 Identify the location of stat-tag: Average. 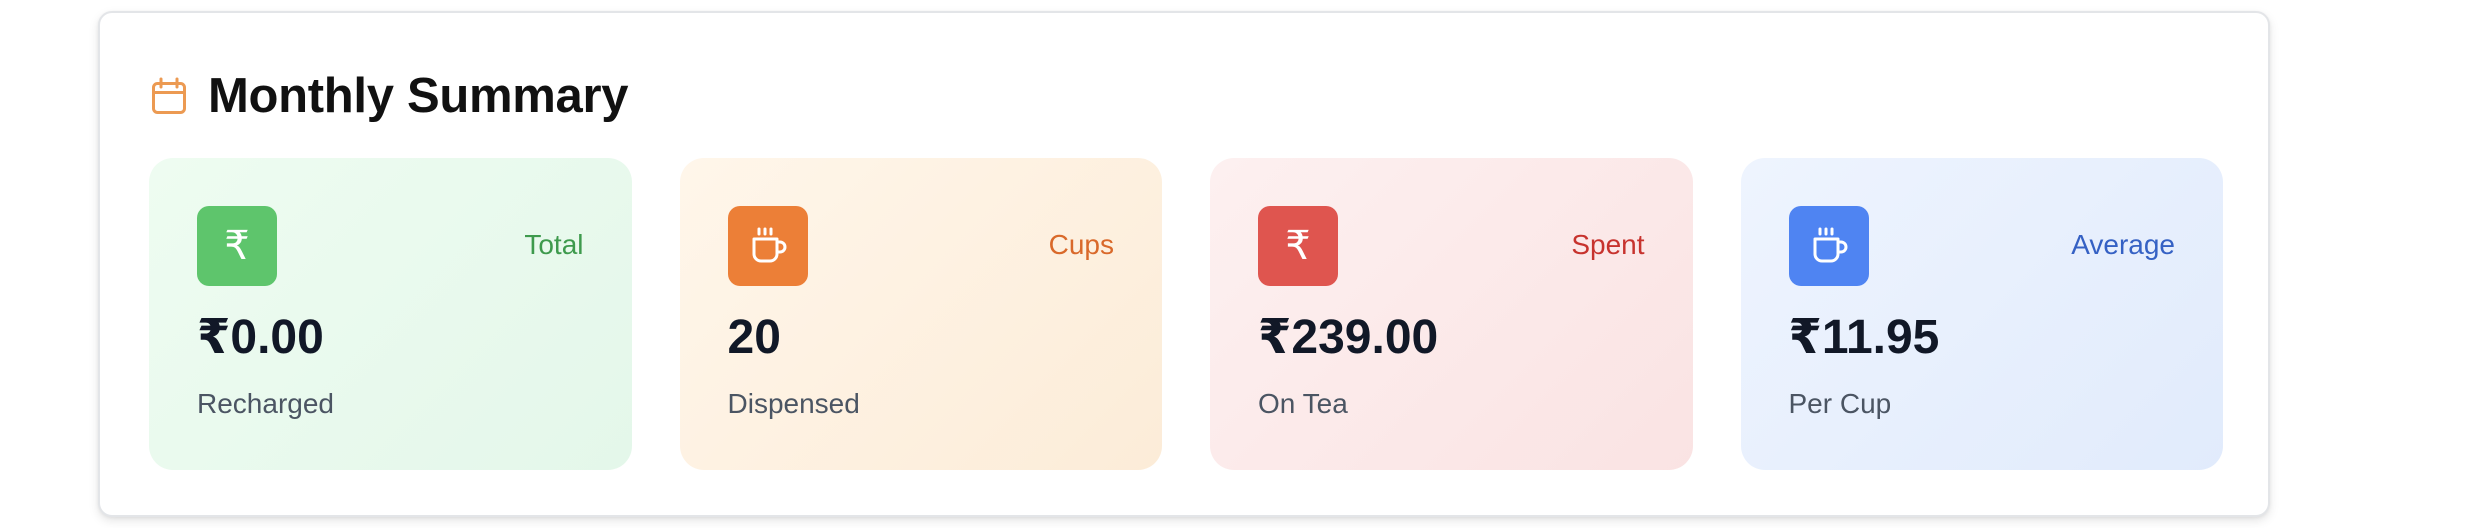
(2123, 244).